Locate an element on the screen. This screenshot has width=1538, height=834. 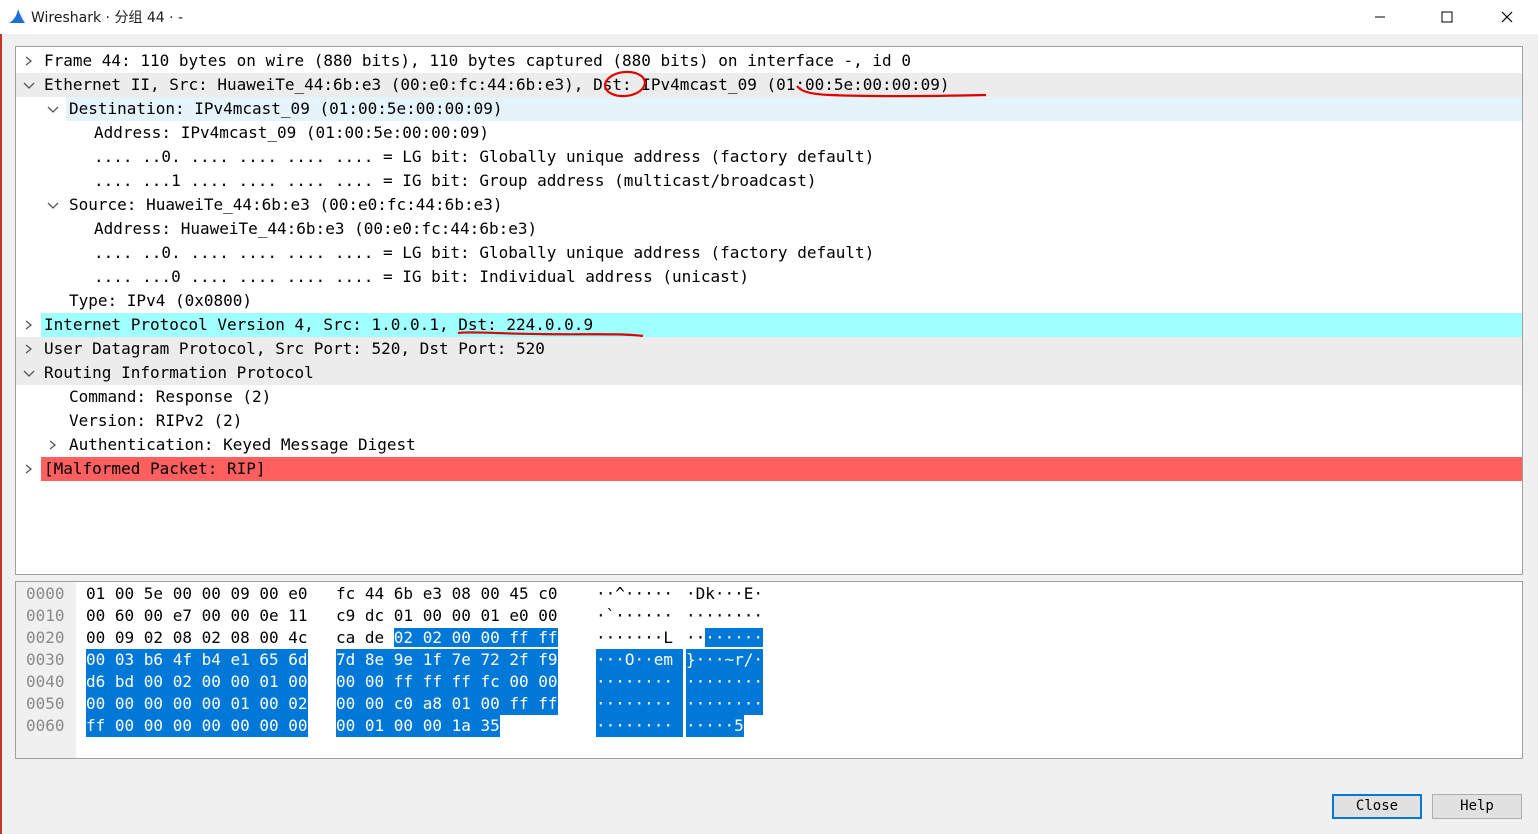
hex-bytes-right: c9 dc 01 00 00 01 e0 00 is located at coordinates (447, 616).